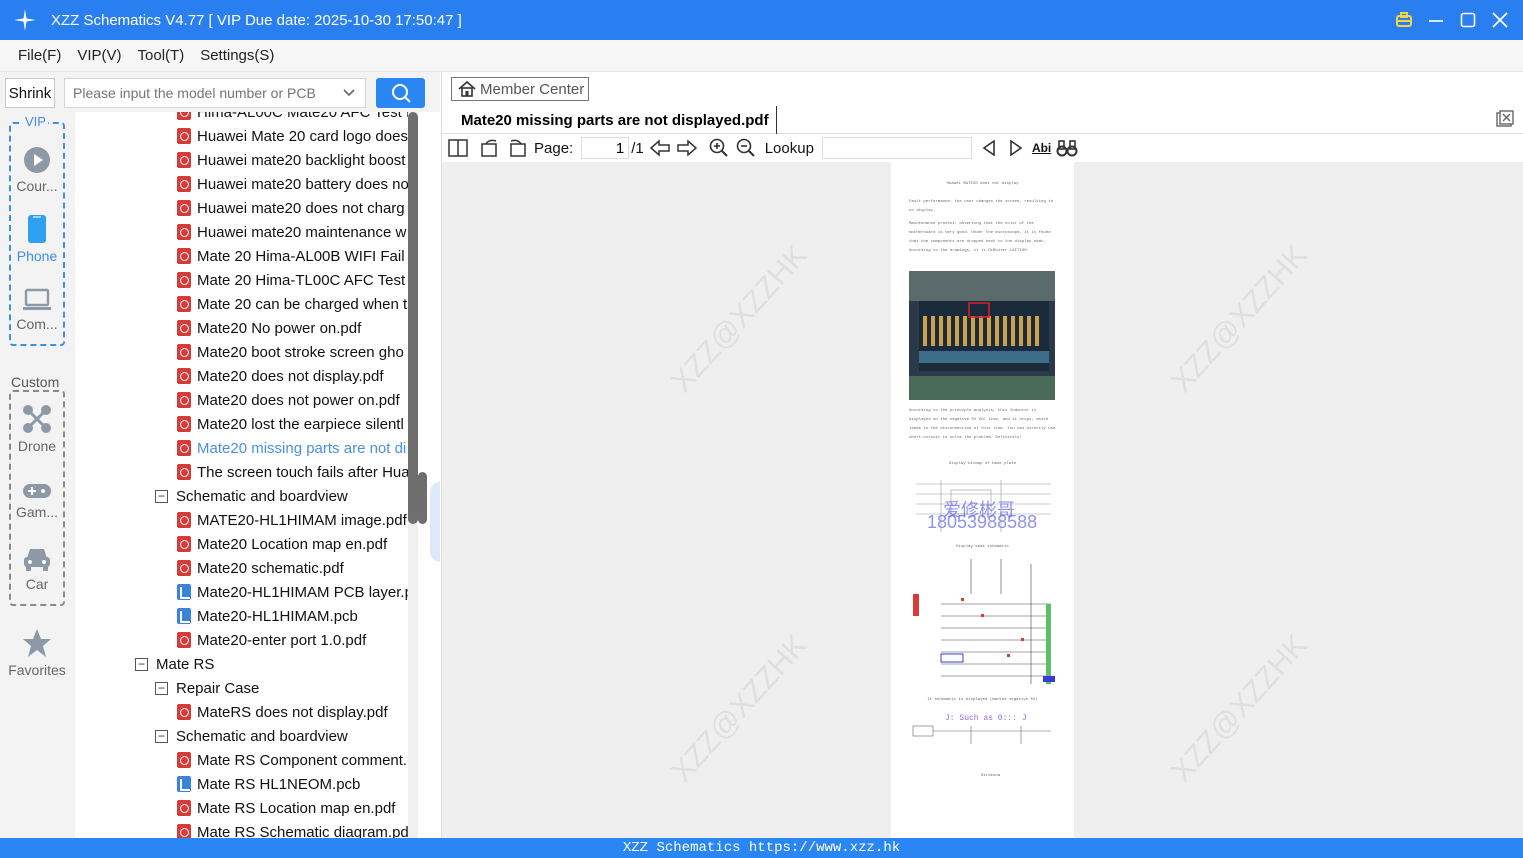  Describe the element at coordinates (1468, 20) in the screenshot. I see `maximize-icon` at that location.